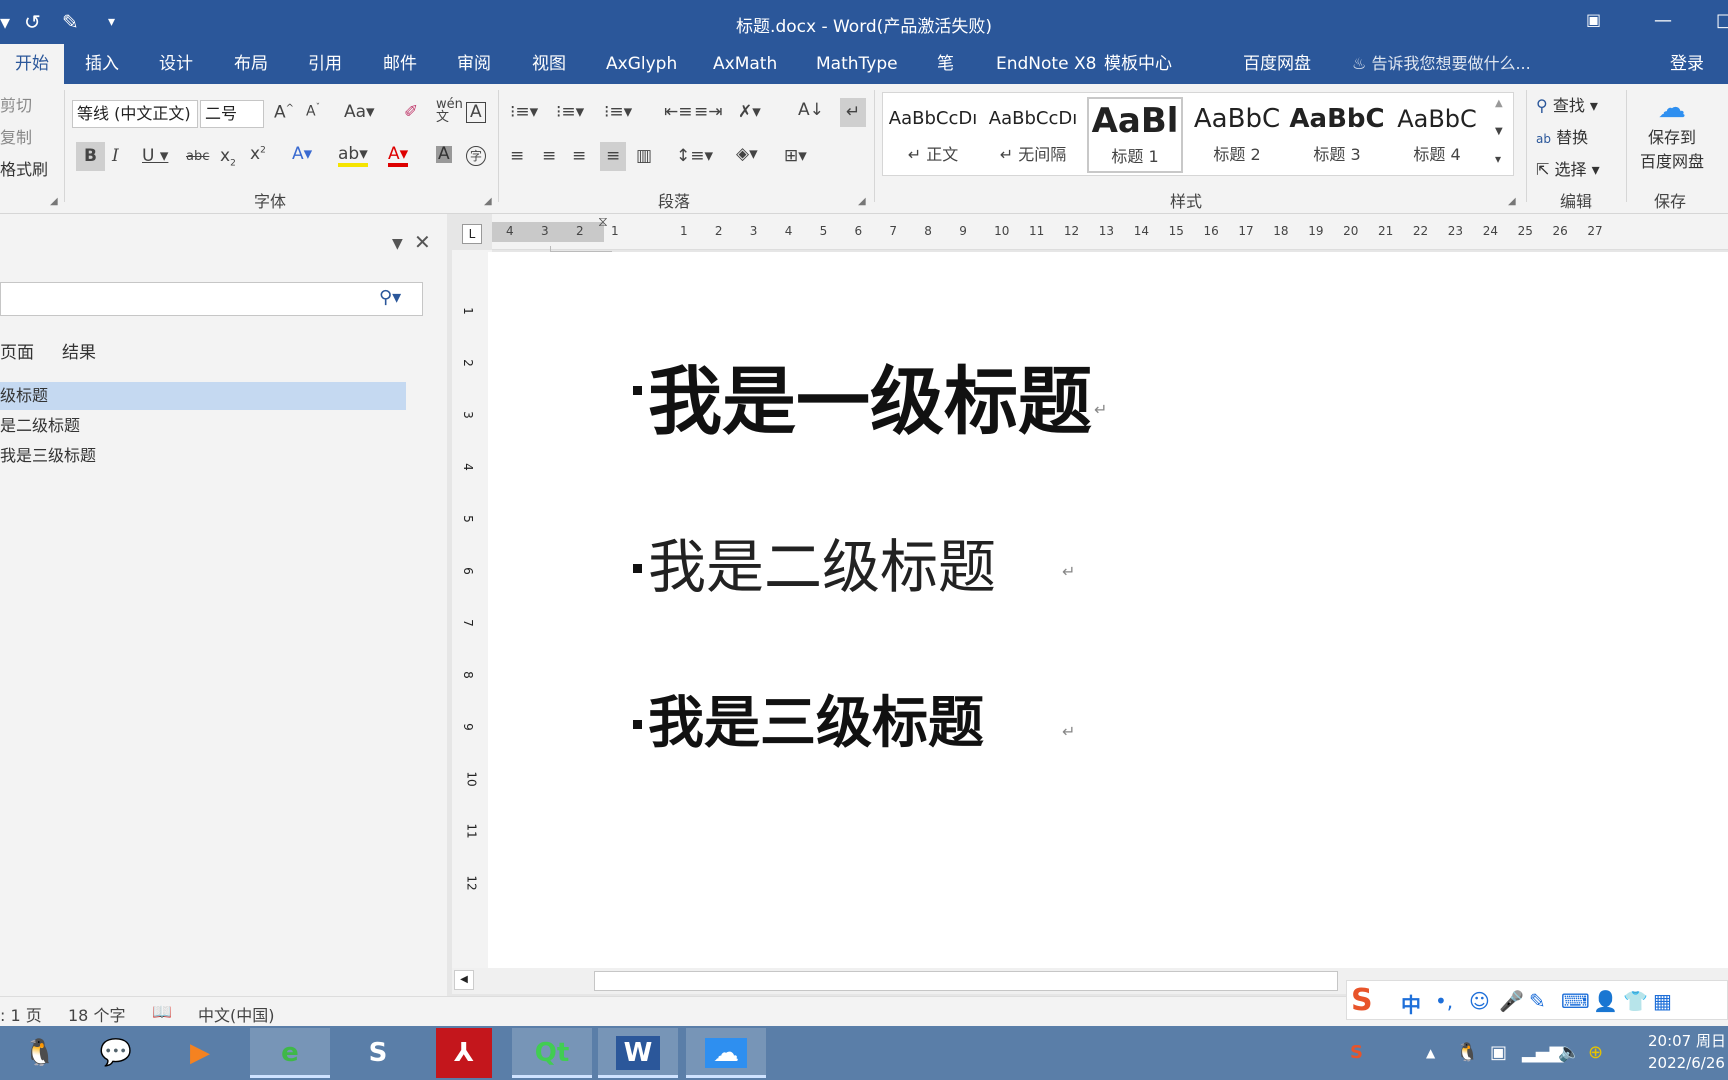 Image resolution: width=1728 pixels, height=1080 pixels. What do you see at coordinates (1430, 1053) in the screenshot?
I see `tray-expand-icon: ▲` at bounding box center [1430, 1053].